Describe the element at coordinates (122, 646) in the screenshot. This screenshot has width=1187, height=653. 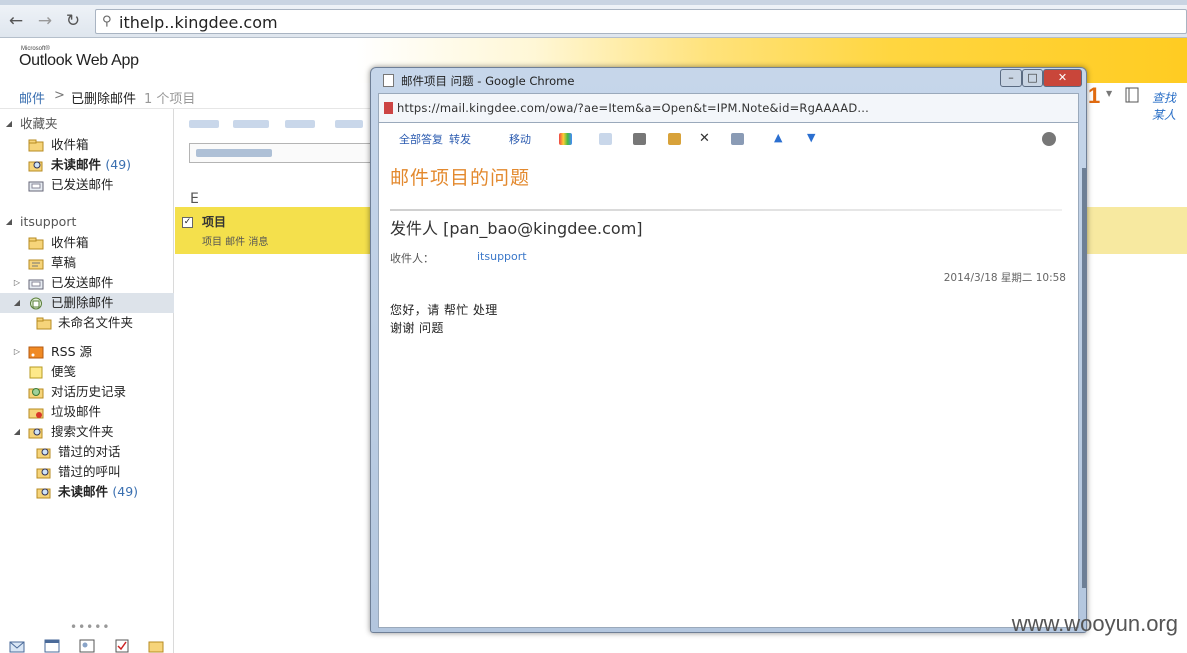
I see `tasks-icon` at that location.